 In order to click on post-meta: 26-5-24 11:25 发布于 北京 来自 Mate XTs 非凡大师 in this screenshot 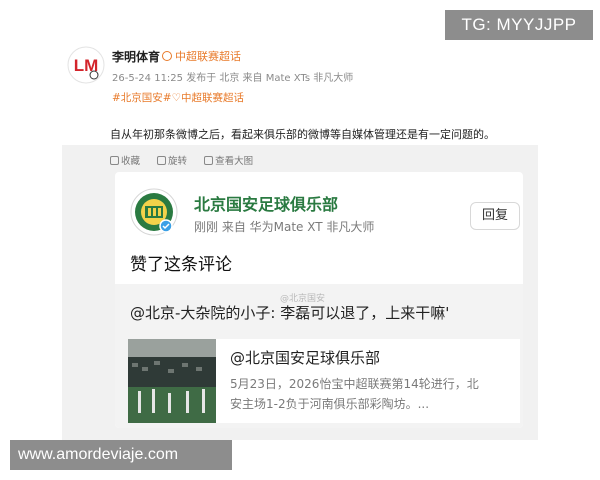, I will do `click(233, 78)`.